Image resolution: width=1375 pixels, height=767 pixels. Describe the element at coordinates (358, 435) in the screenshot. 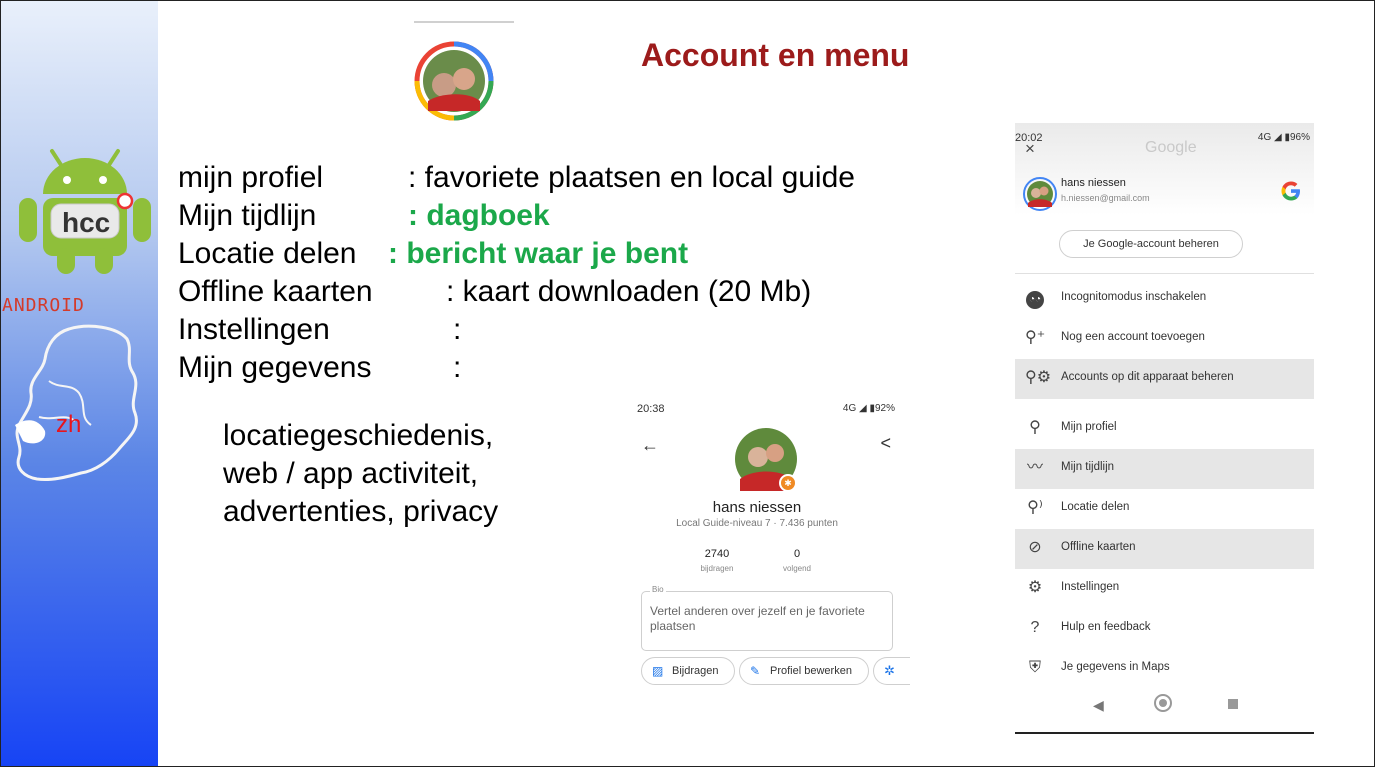

I see `sub-item: locatiegeschiedenis,` at that location.